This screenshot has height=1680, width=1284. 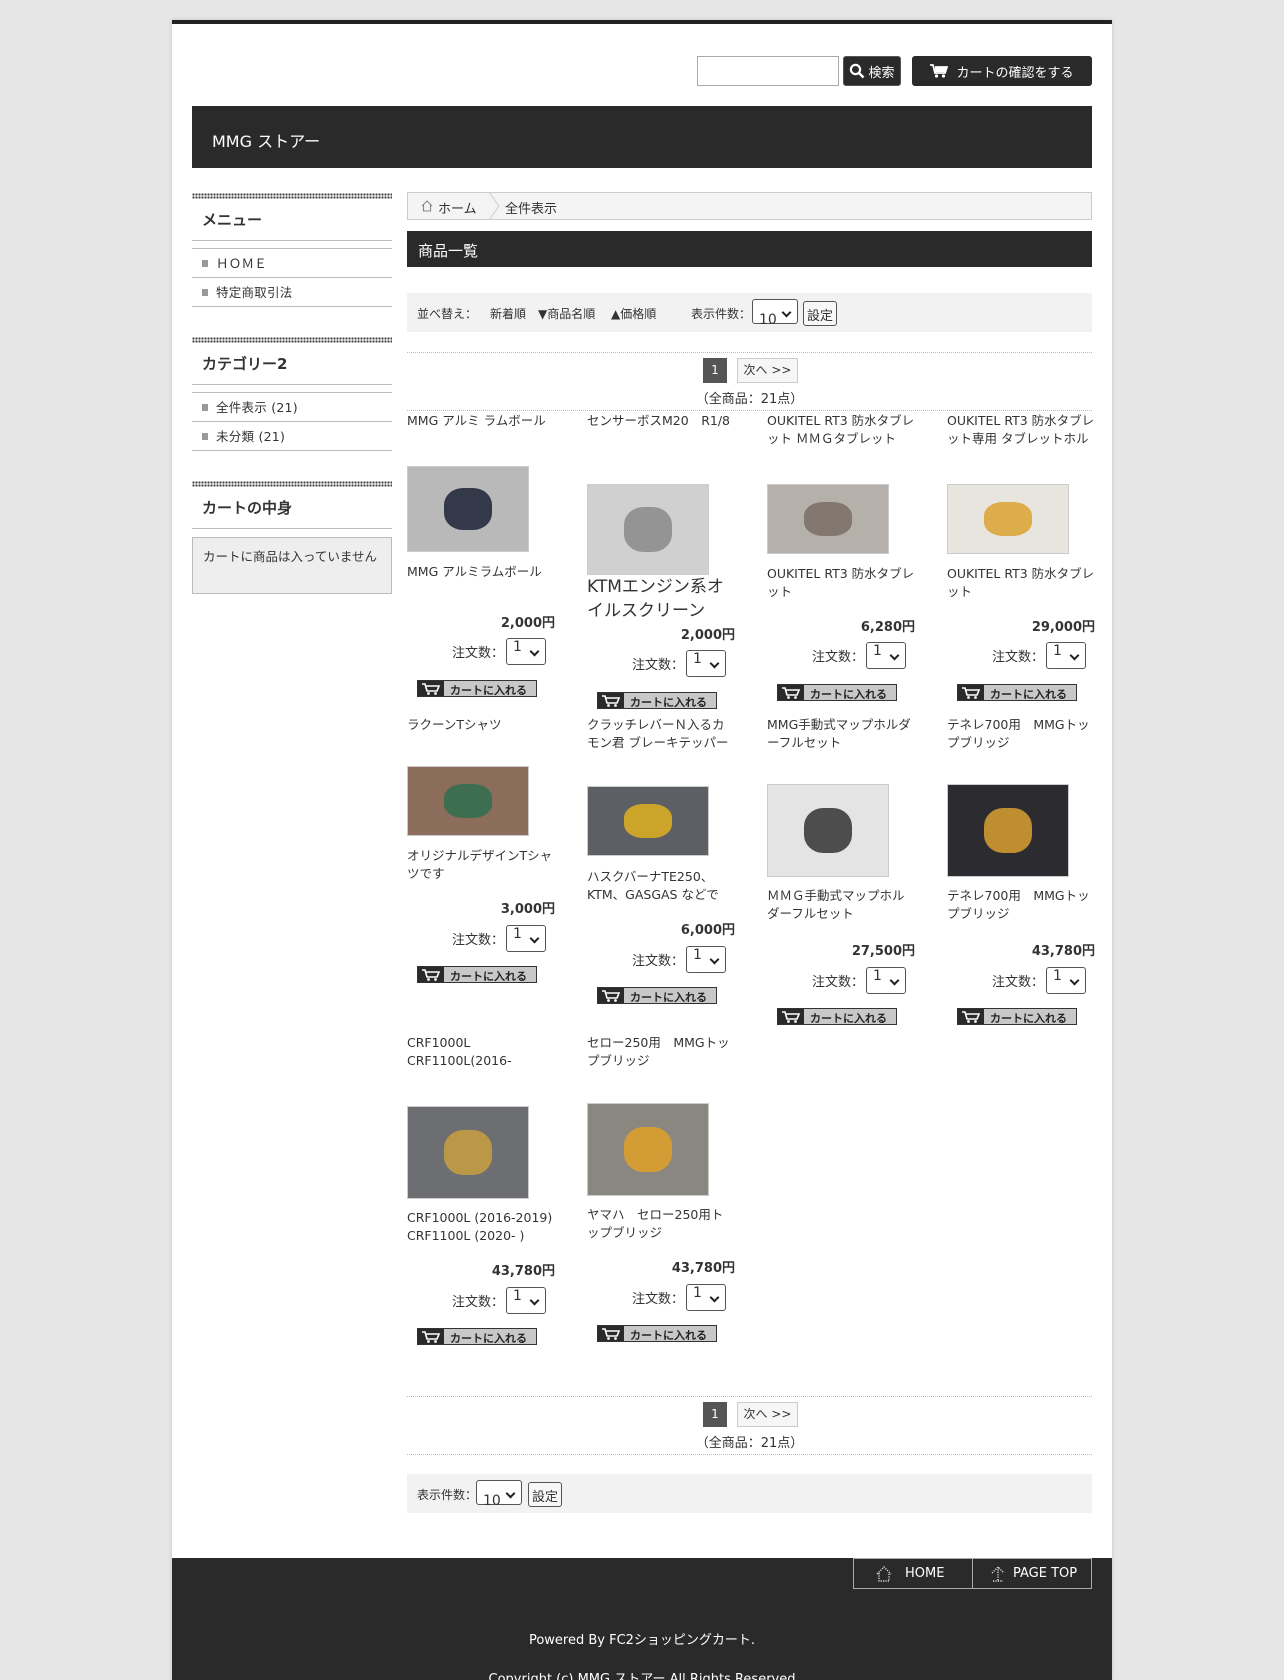 I want to click on product-description: ハスクバーナTE250、KTM、GASGAS などで, so click(x=653, y=885).